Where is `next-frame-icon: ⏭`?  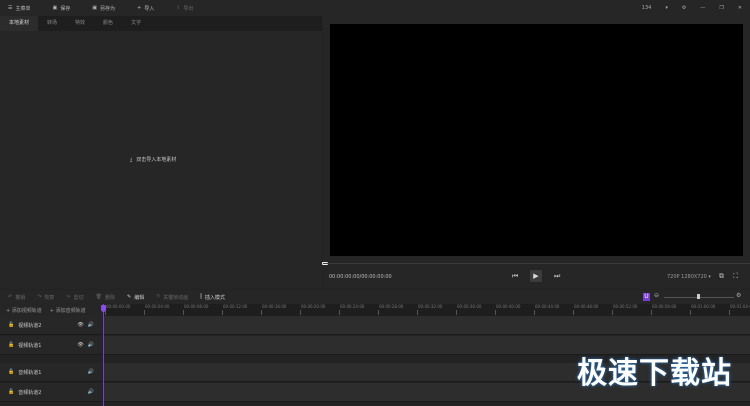 next-frame-icon: ⏭ is located at coordinates (557, 276).